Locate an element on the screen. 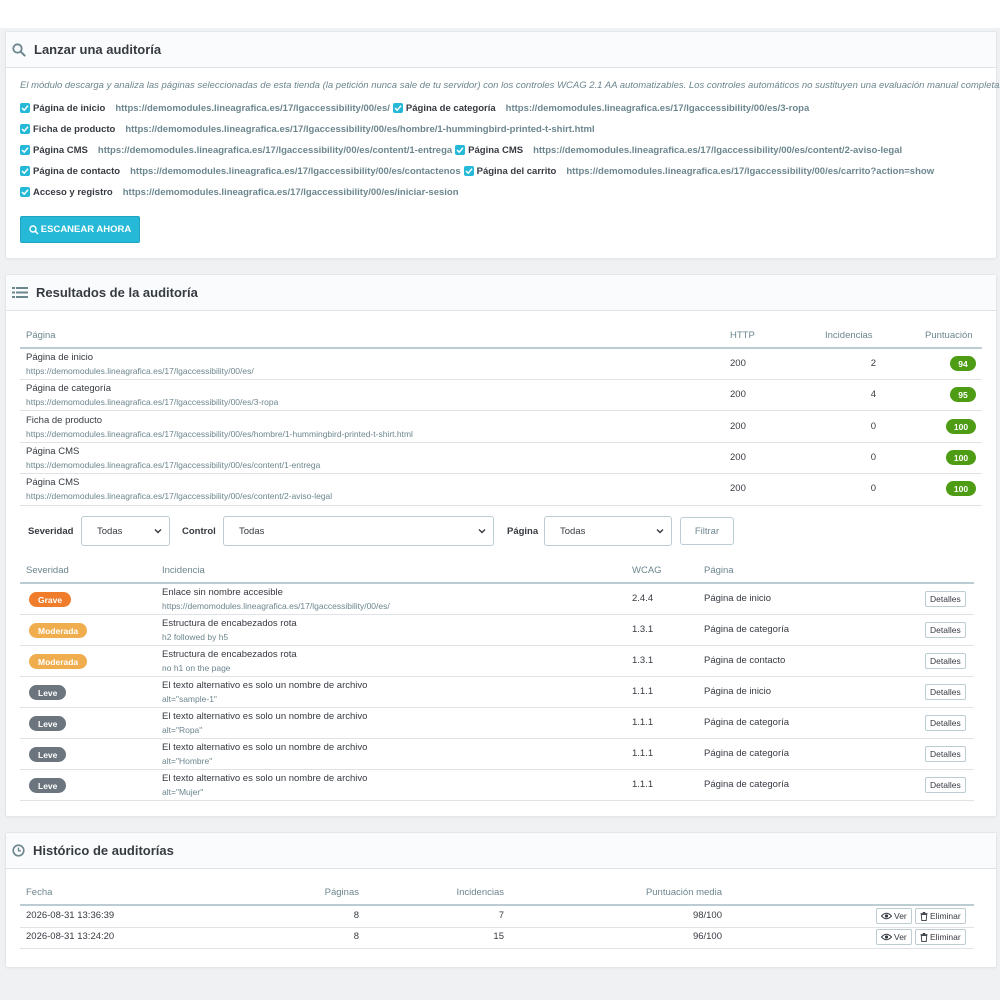 The width and height of the screenshot is (1000, 1000). severity-filter-value: Todas is located at coordinates (110, 531).